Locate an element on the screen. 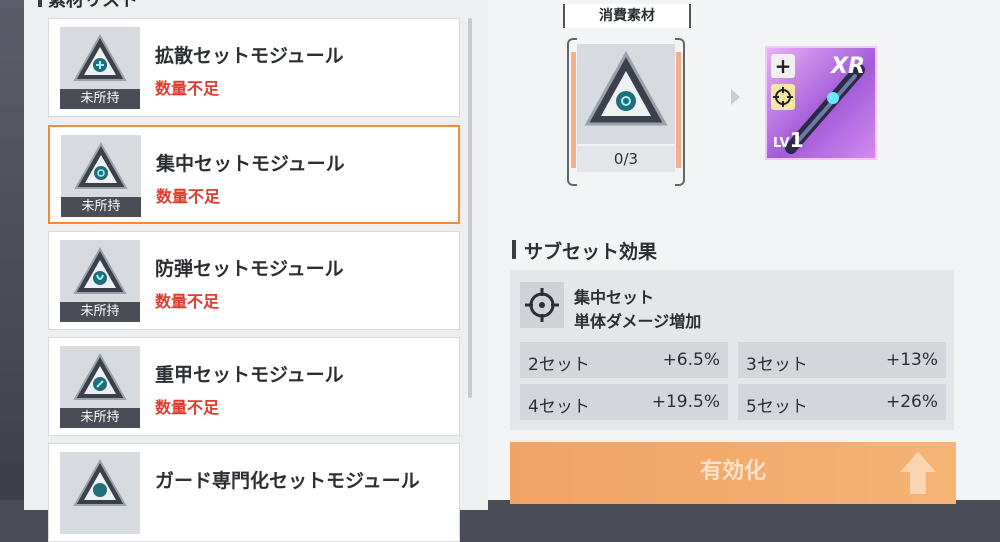 This screenshot has width=1000, height=542. effect-name: 集中セット is located at coordinates (614, 297).